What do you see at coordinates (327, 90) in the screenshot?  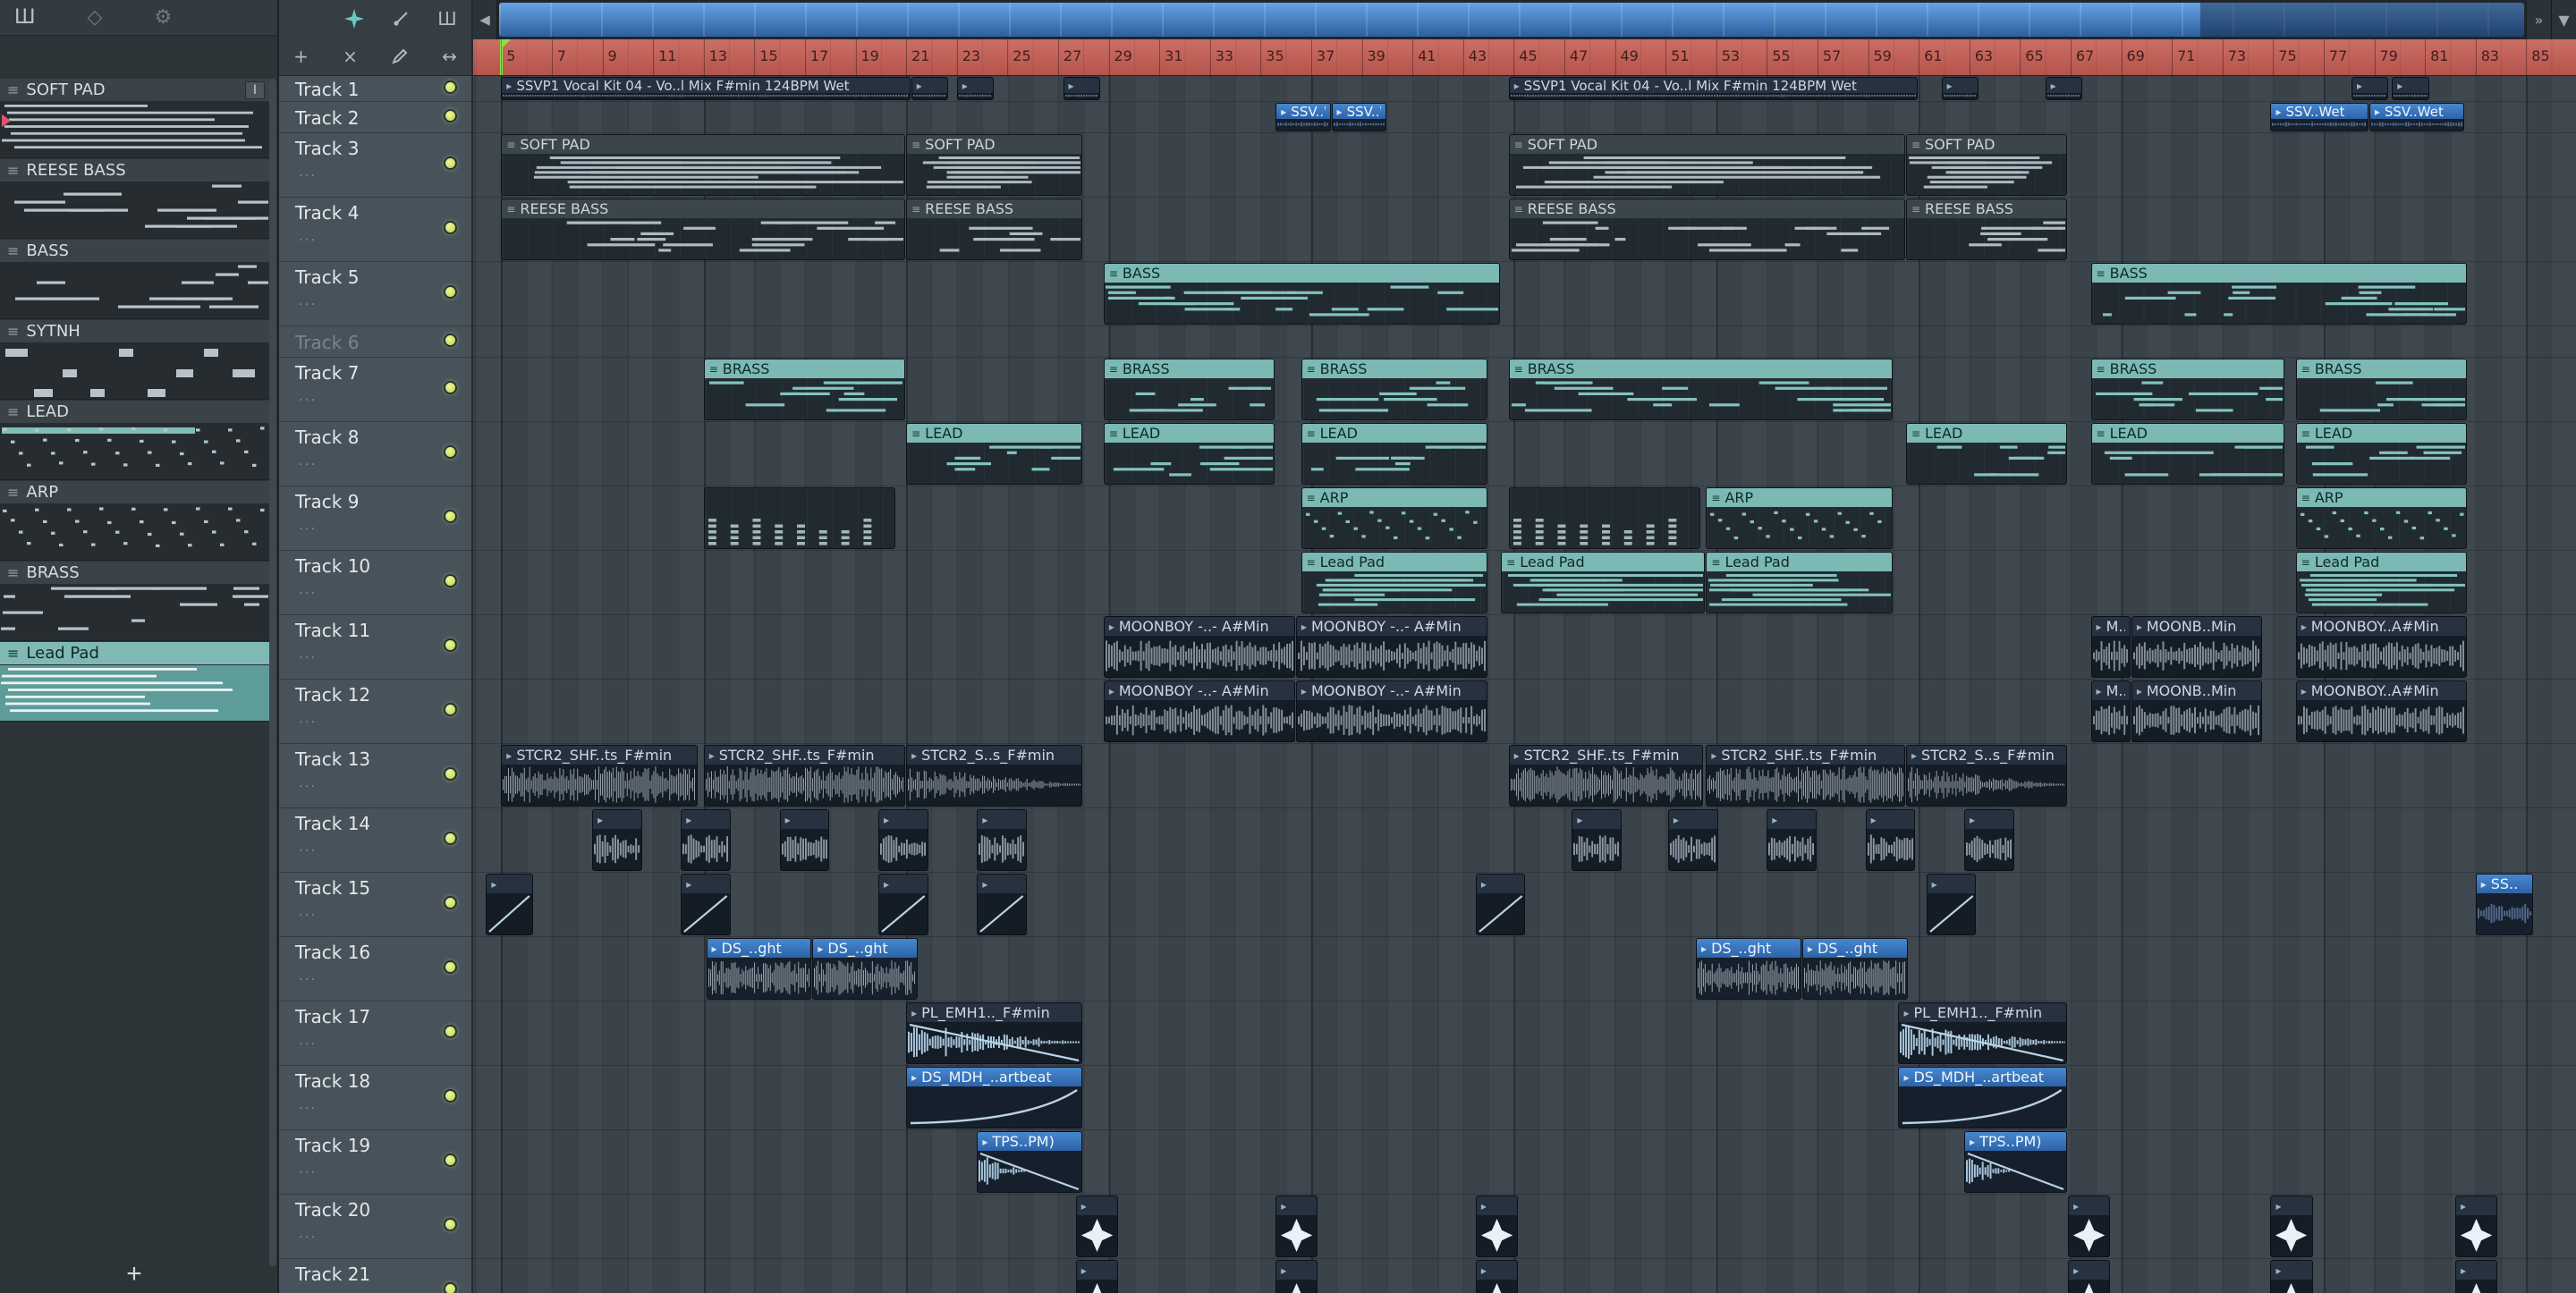 I see `track-name: Track 1` at bounding box center [327, 90].